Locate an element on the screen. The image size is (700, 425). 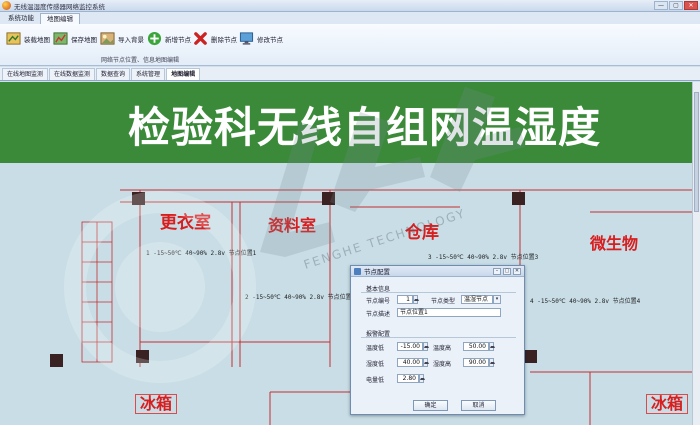
delete-node-label: 删除节点 is located at coordinates (224, 39).